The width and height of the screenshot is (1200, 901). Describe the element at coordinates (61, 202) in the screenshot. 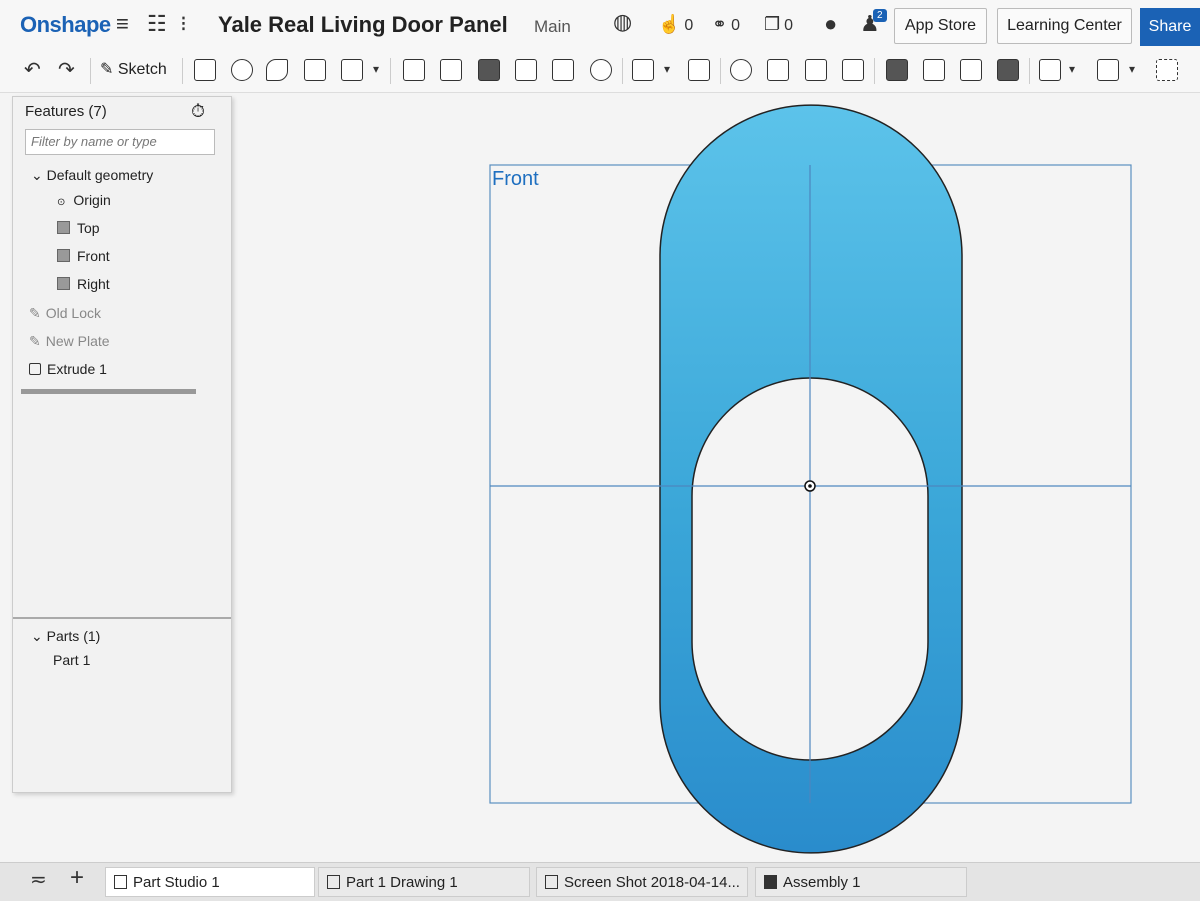

I see `origin-icon: ⊙` at that location.